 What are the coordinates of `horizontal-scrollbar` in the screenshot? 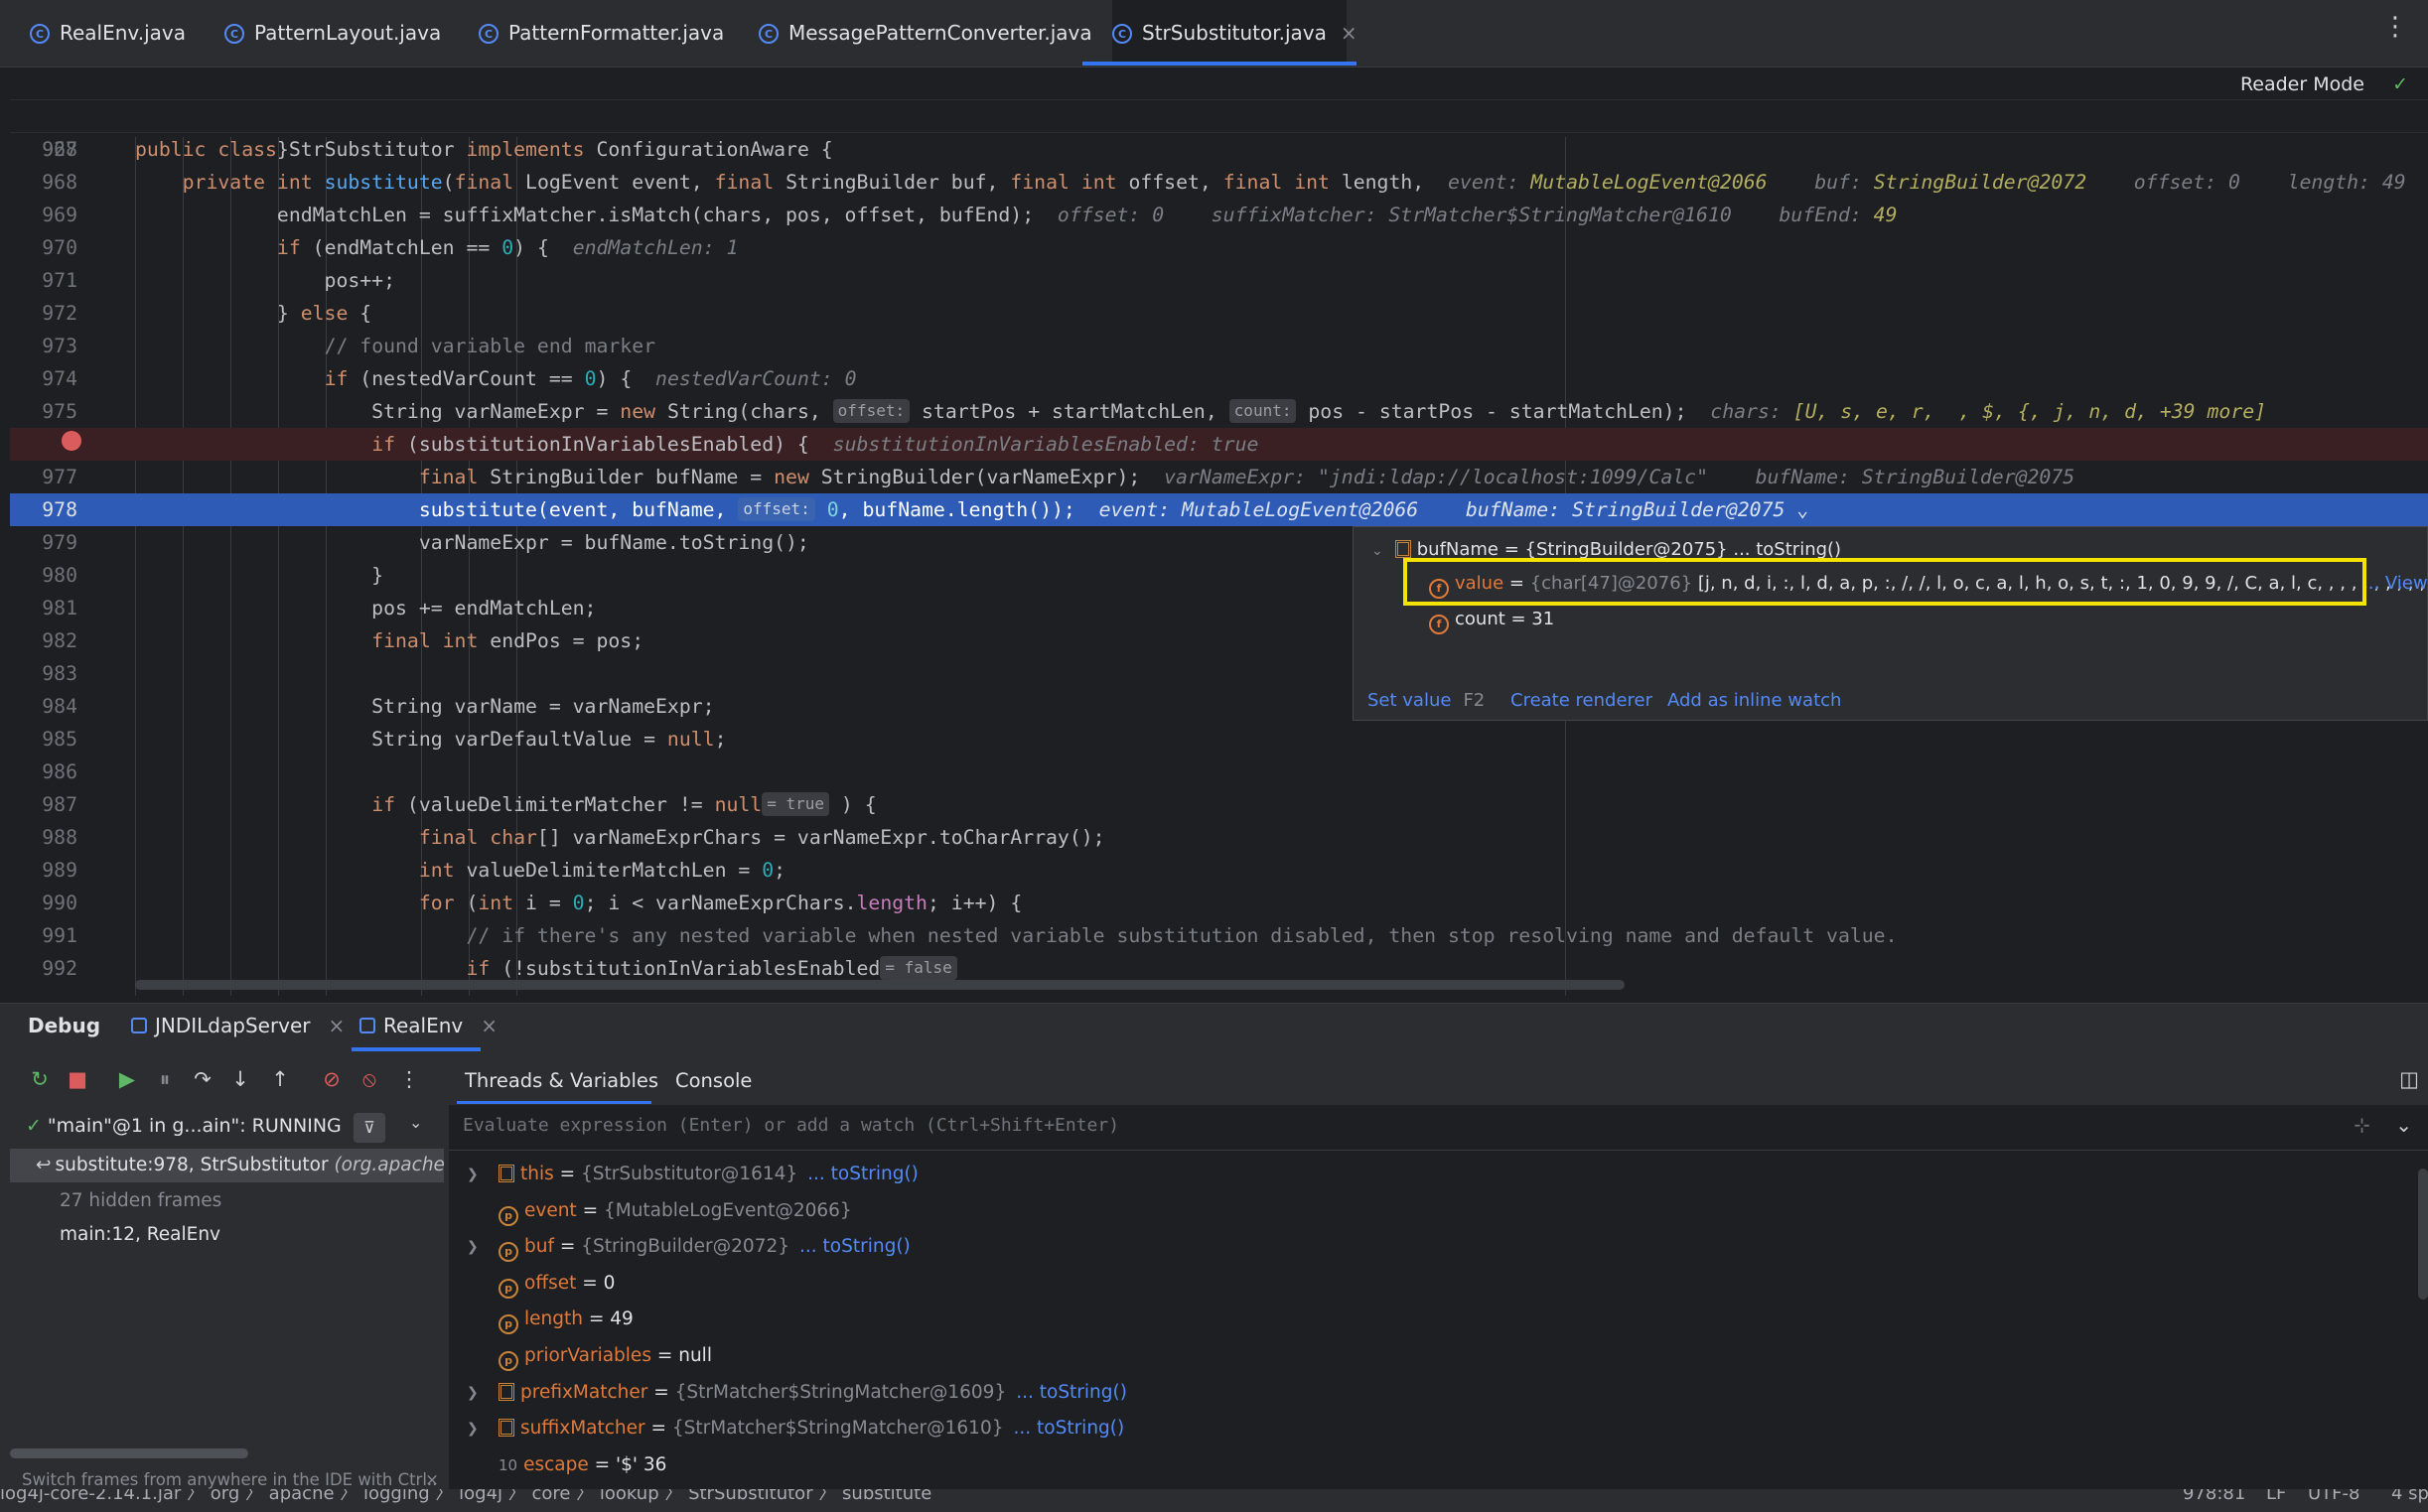 It's located at (880, 985).